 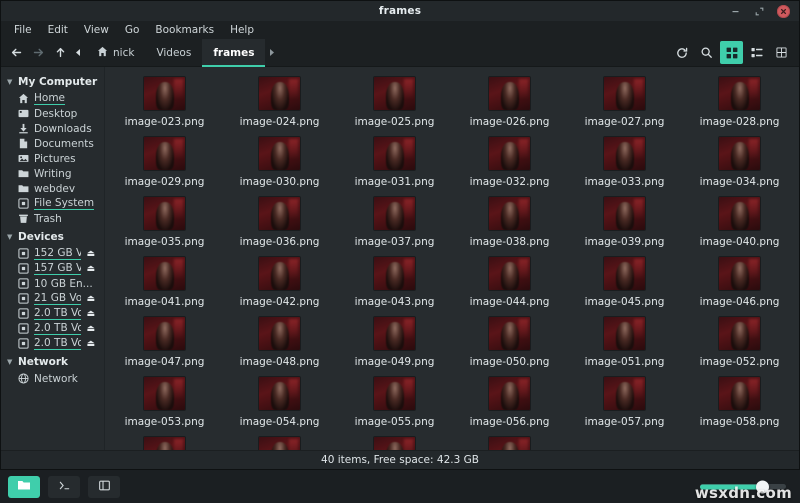 What do you see at coordinates (509, 223) in the screenshot?
I see `file-item: image-038.png` at bounding box center [509, 223].